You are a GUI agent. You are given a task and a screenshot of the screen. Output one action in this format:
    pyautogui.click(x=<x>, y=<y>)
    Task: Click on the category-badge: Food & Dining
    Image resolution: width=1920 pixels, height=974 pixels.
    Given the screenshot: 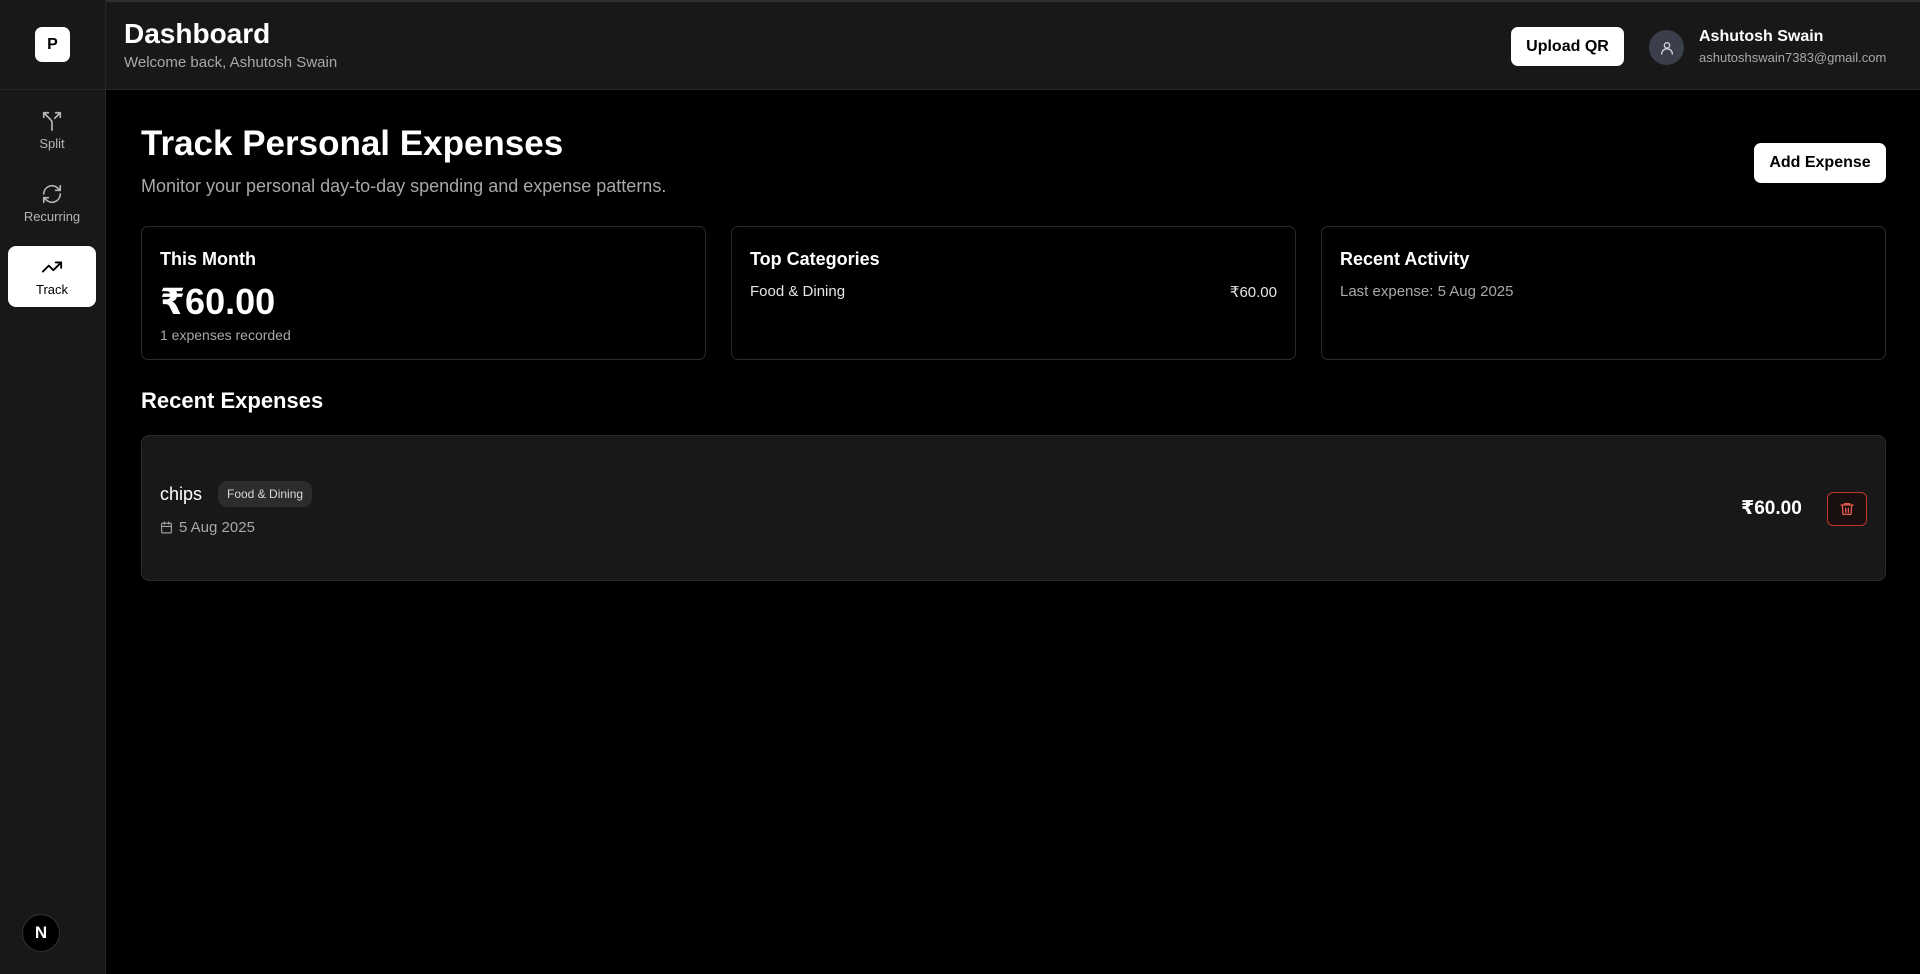 What is the action you would take?
    pyautogui.click(x=265, y=494)
    